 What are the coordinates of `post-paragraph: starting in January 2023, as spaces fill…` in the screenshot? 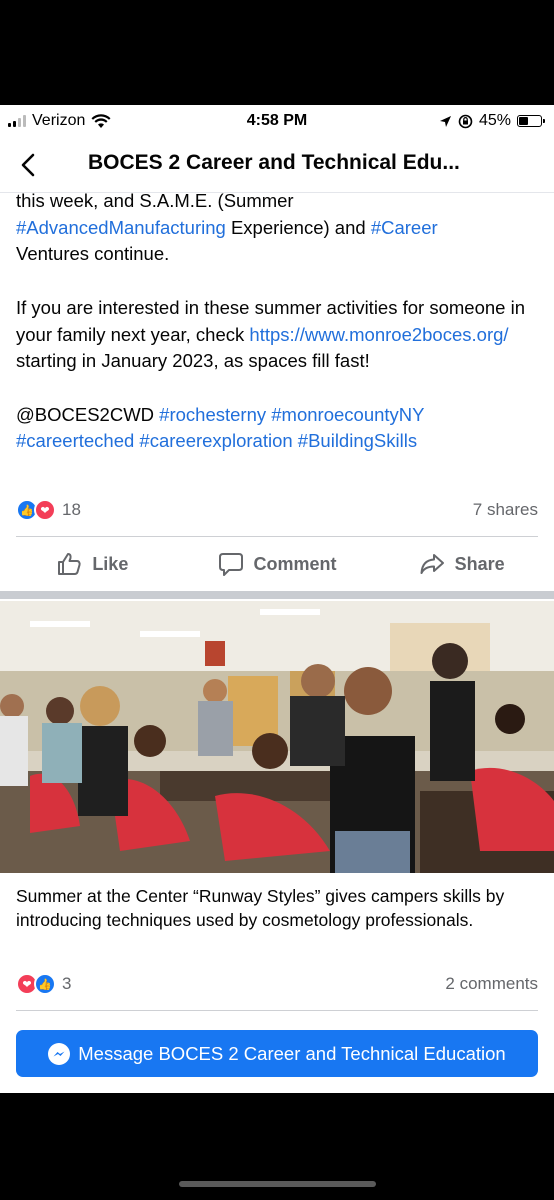 It's located at (193, 361).